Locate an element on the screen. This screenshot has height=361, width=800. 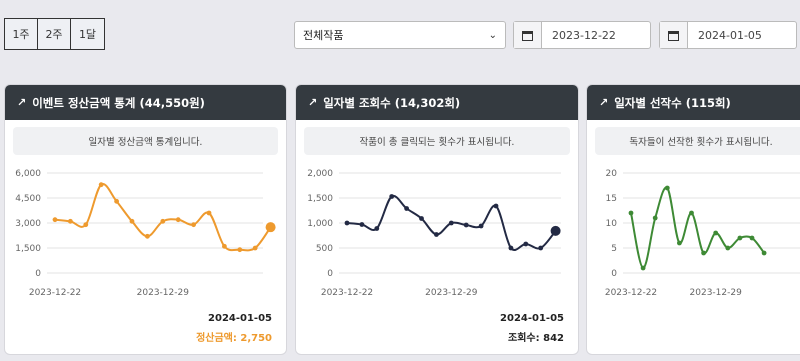
y-tick-label: 6,000 is located at coordinates (28, 174).